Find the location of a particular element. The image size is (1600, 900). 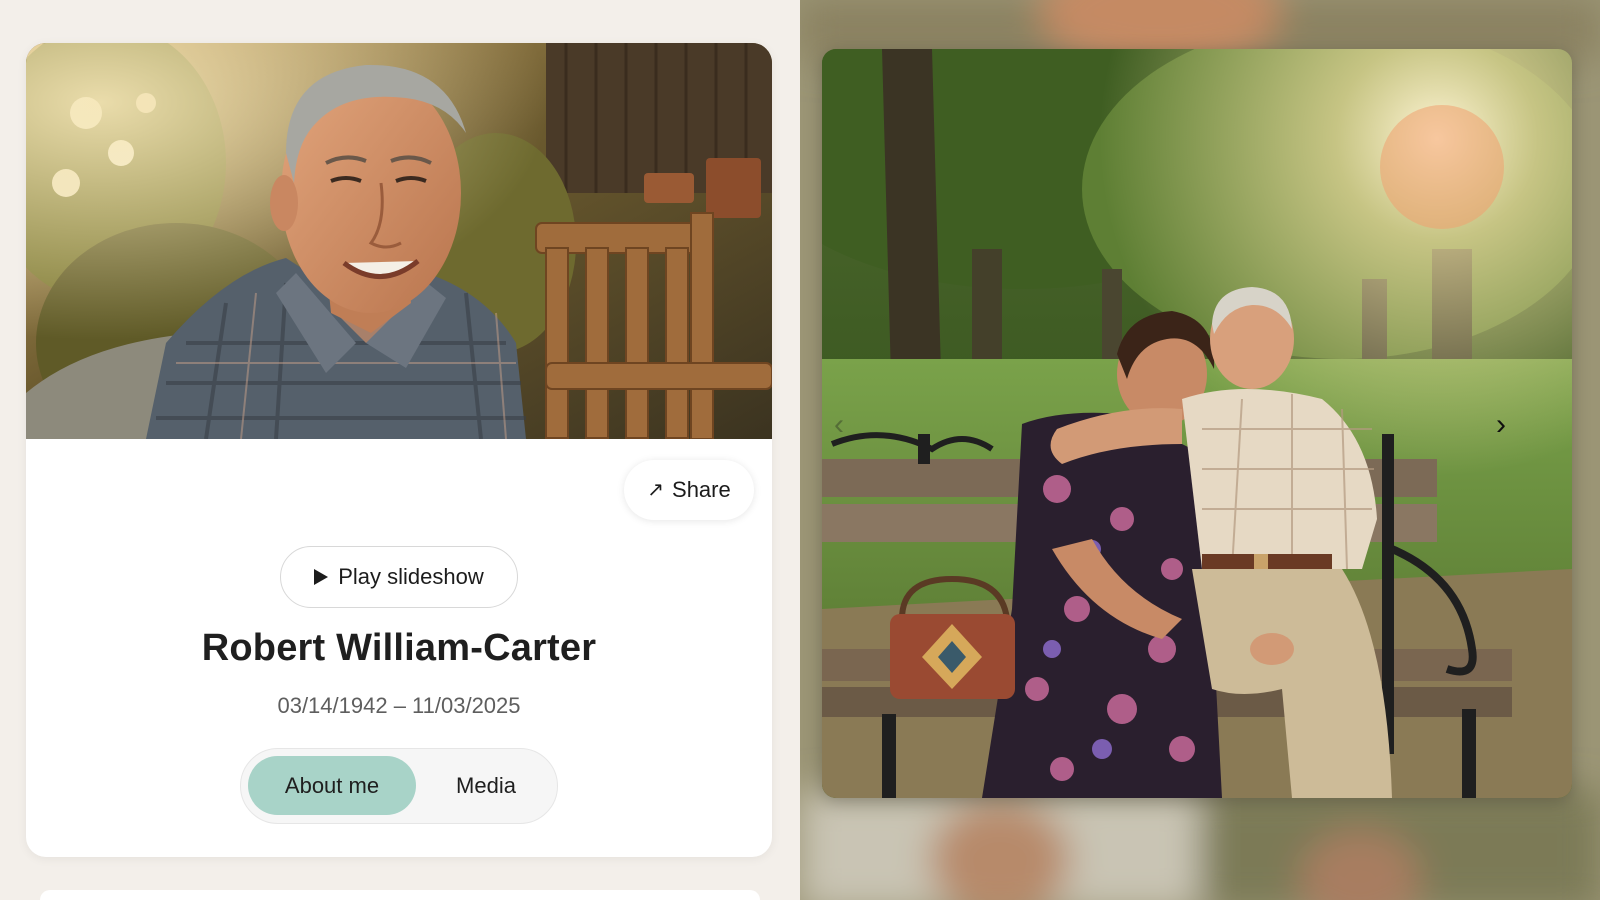

profile-name: Robert William-Carter is located at coordinates (399, 648).